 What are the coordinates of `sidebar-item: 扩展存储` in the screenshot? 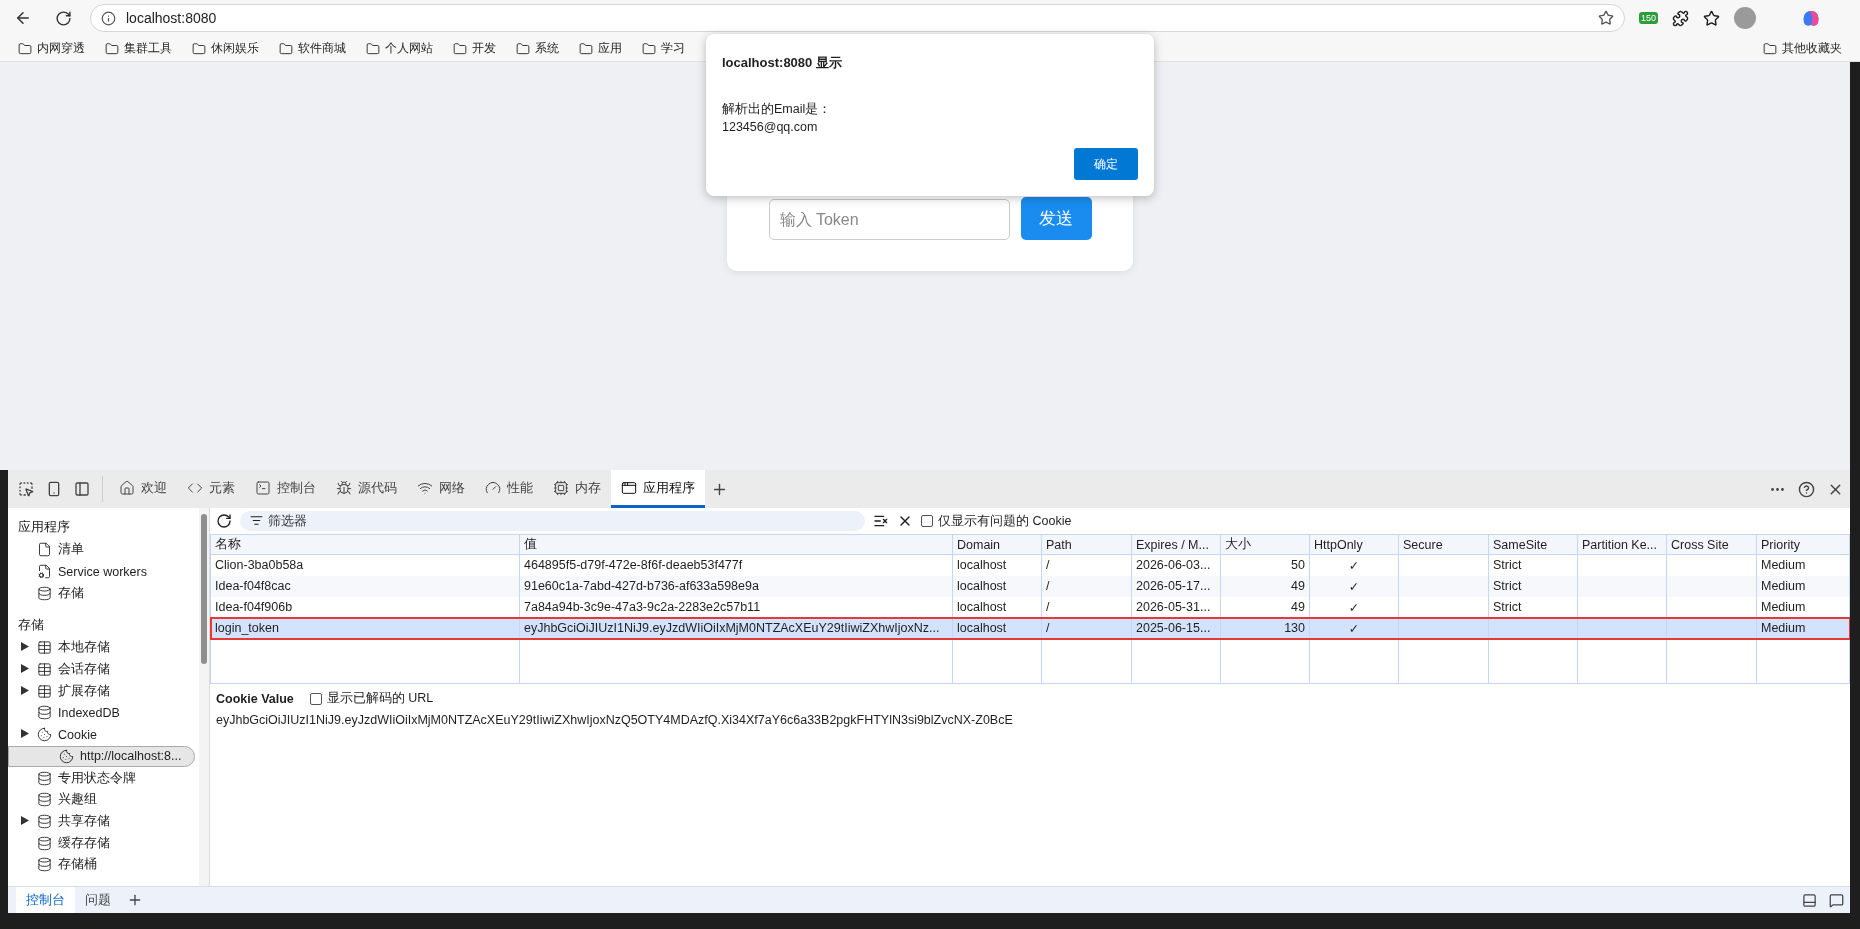 It's located at (103, 691).